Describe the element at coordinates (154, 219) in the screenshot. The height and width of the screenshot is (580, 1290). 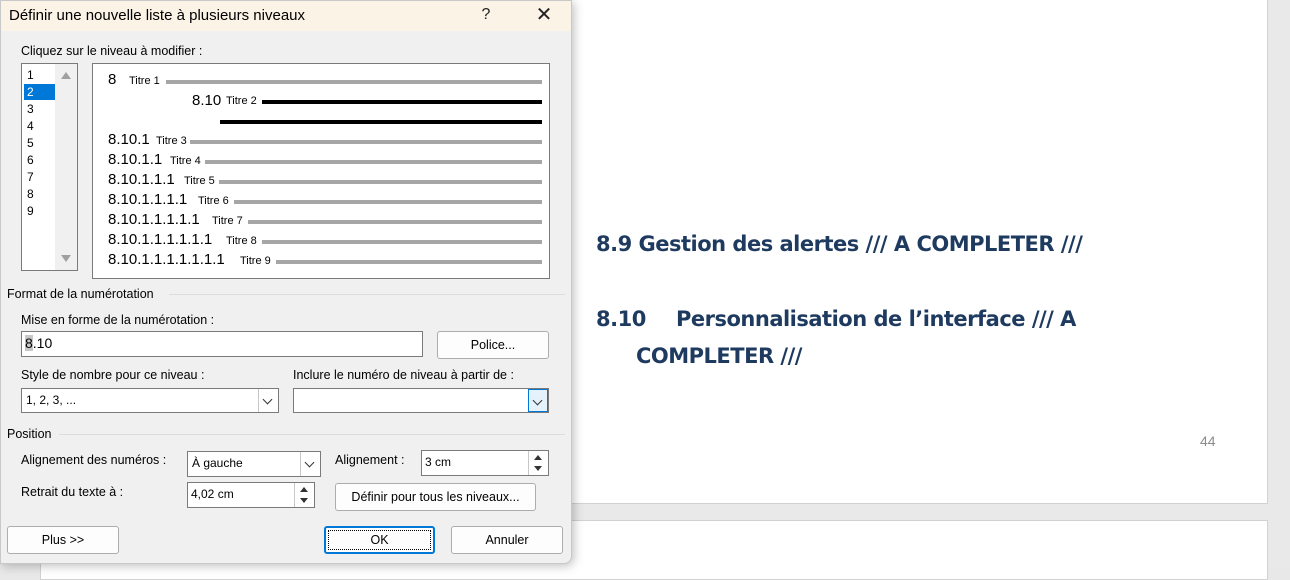
I see `preview-number-7: 8.10.1.1.1.1.1` at that location.